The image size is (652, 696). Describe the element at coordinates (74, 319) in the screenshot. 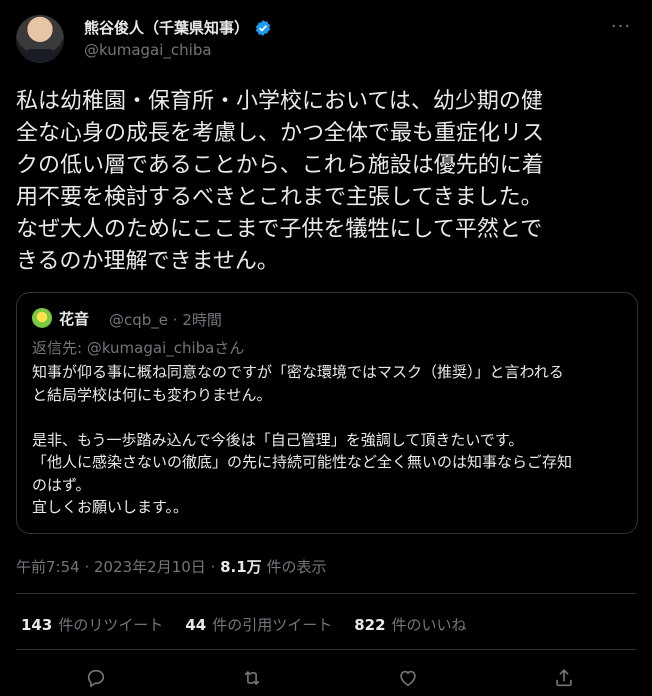

I see `quote-author-name: 花音` at that location.